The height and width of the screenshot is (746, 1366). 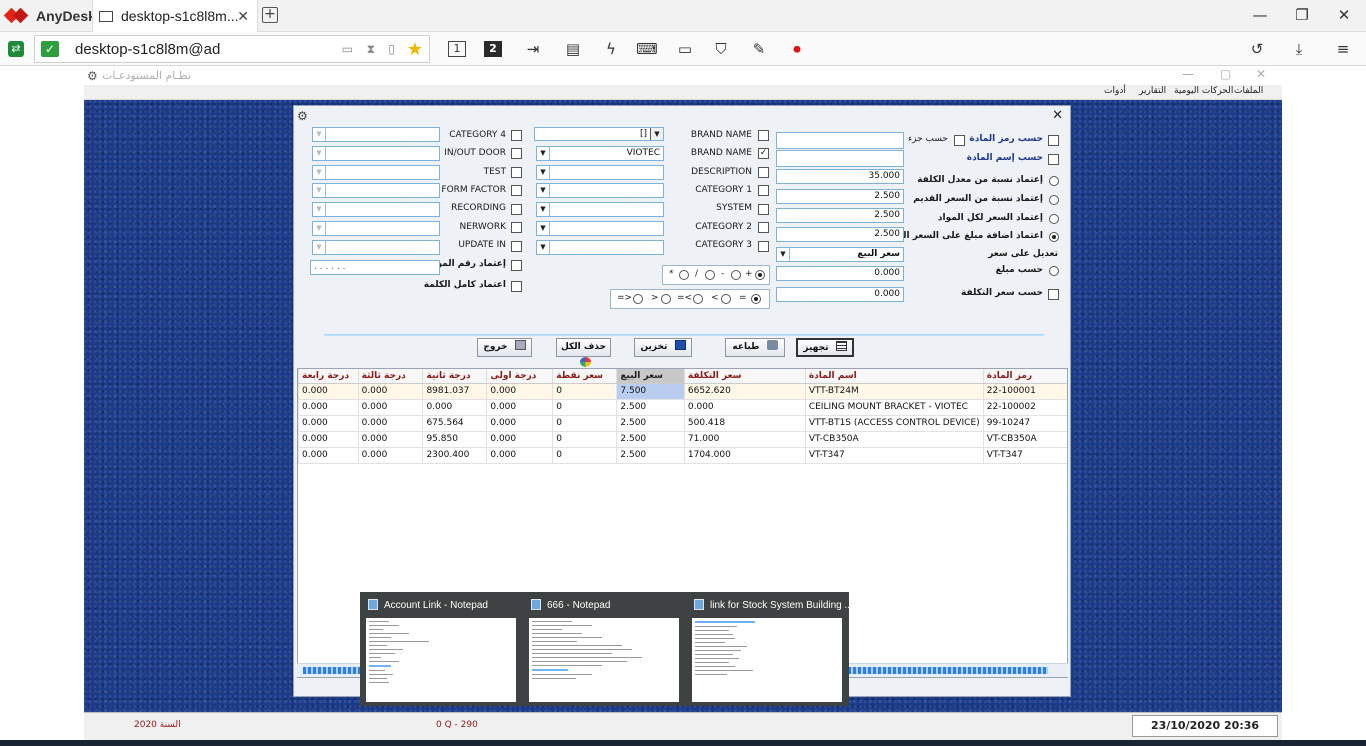 I want to click on thumbnail-666: 666 - Notepad, so click(x=604, y=649).